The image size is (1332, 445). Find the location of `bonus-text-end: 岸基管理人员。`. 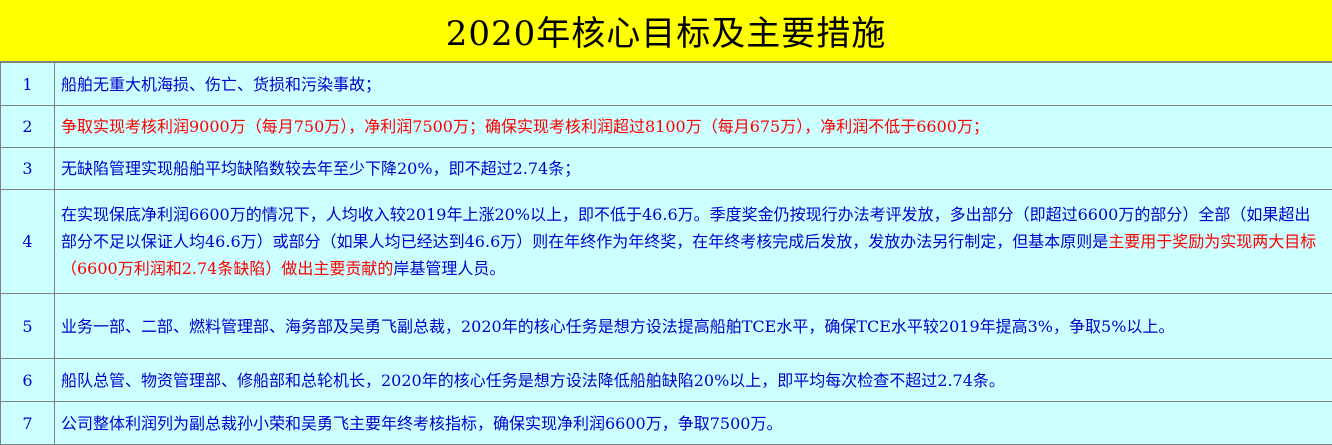

bonus-text-end: 岸基管理人员。 is located at coordinates (449, 268).